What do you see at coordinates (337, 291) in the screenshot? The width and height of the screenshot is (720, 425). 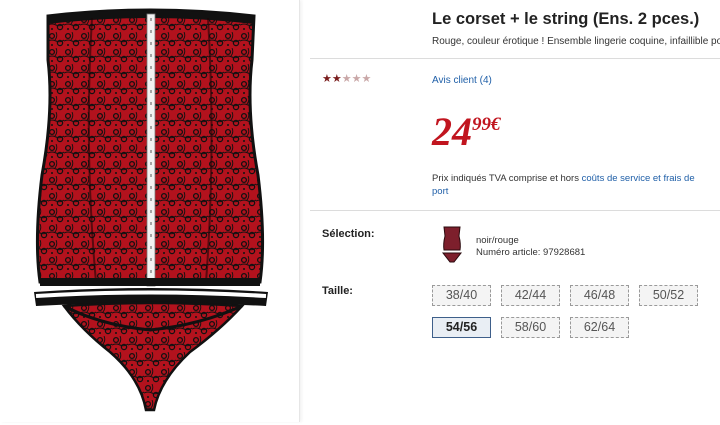 I see `size-label: Taille:` at bounding box center [337, 291].